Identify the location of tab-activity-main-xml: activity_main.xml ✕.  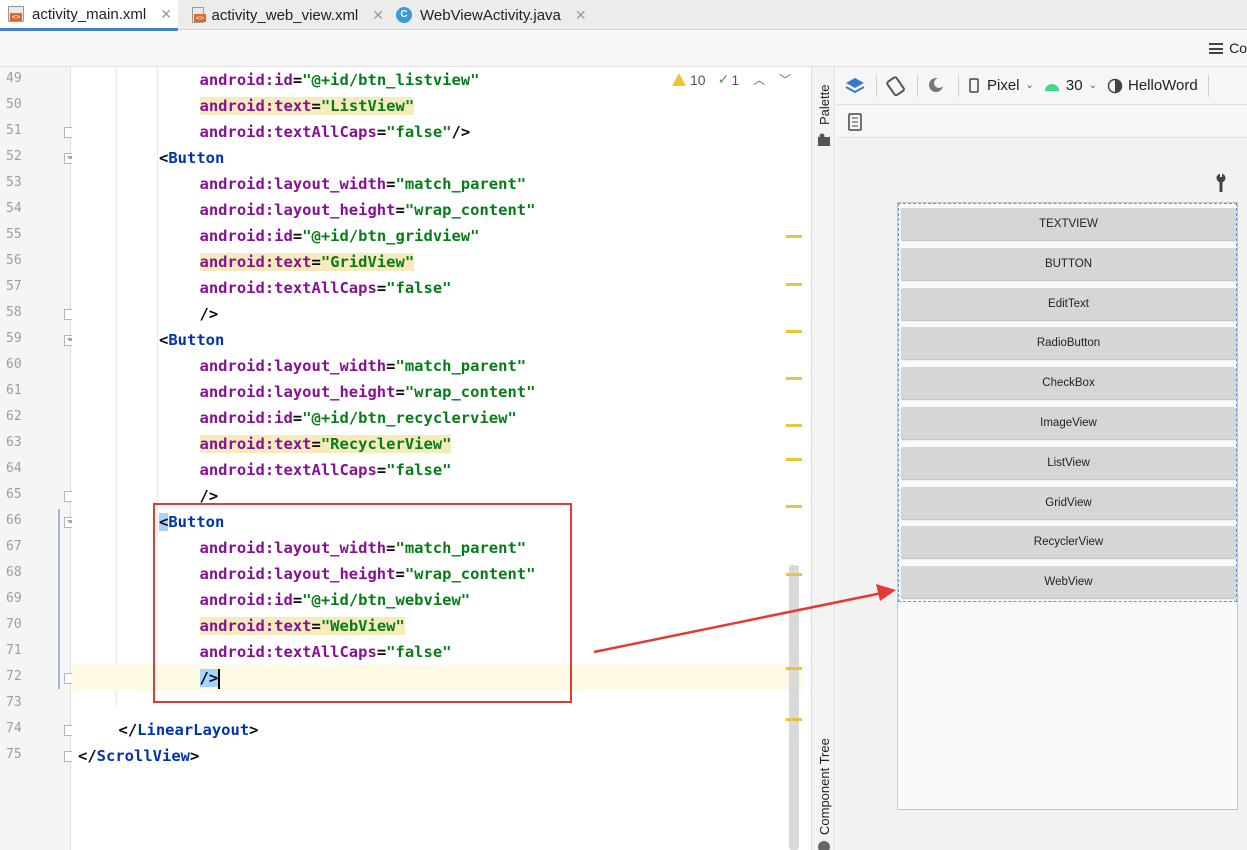
(89, 15).